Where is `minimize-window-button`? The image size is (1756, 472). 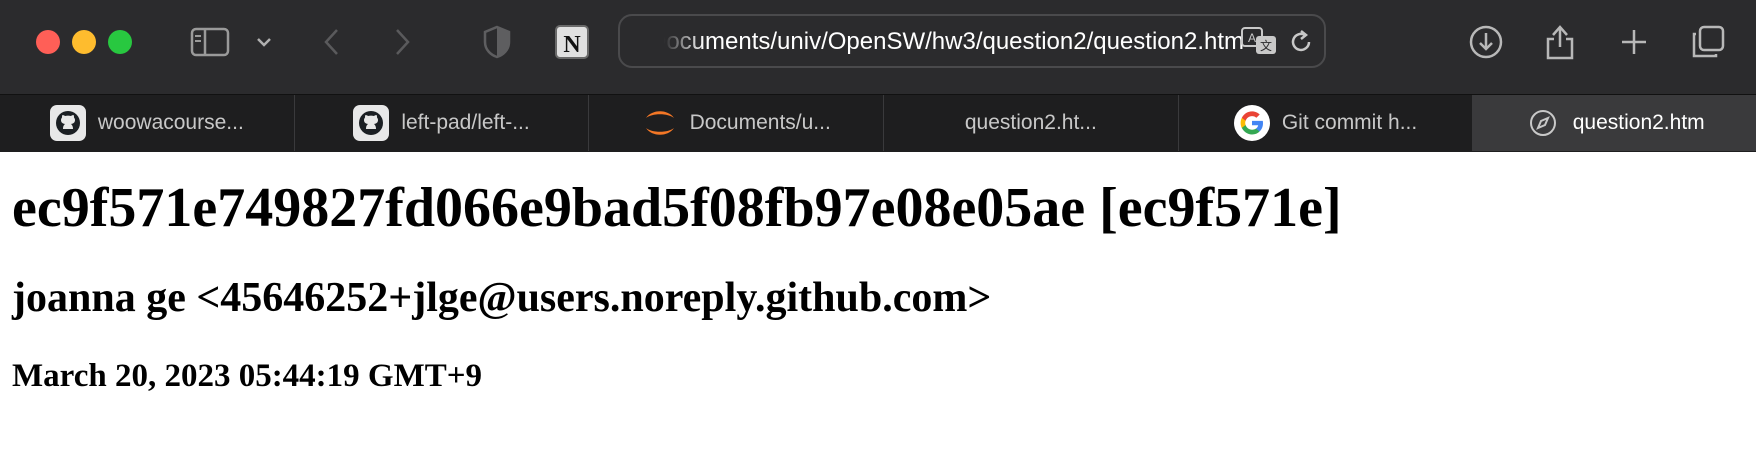 minimize-window-button is located at coordinates (84, 42).